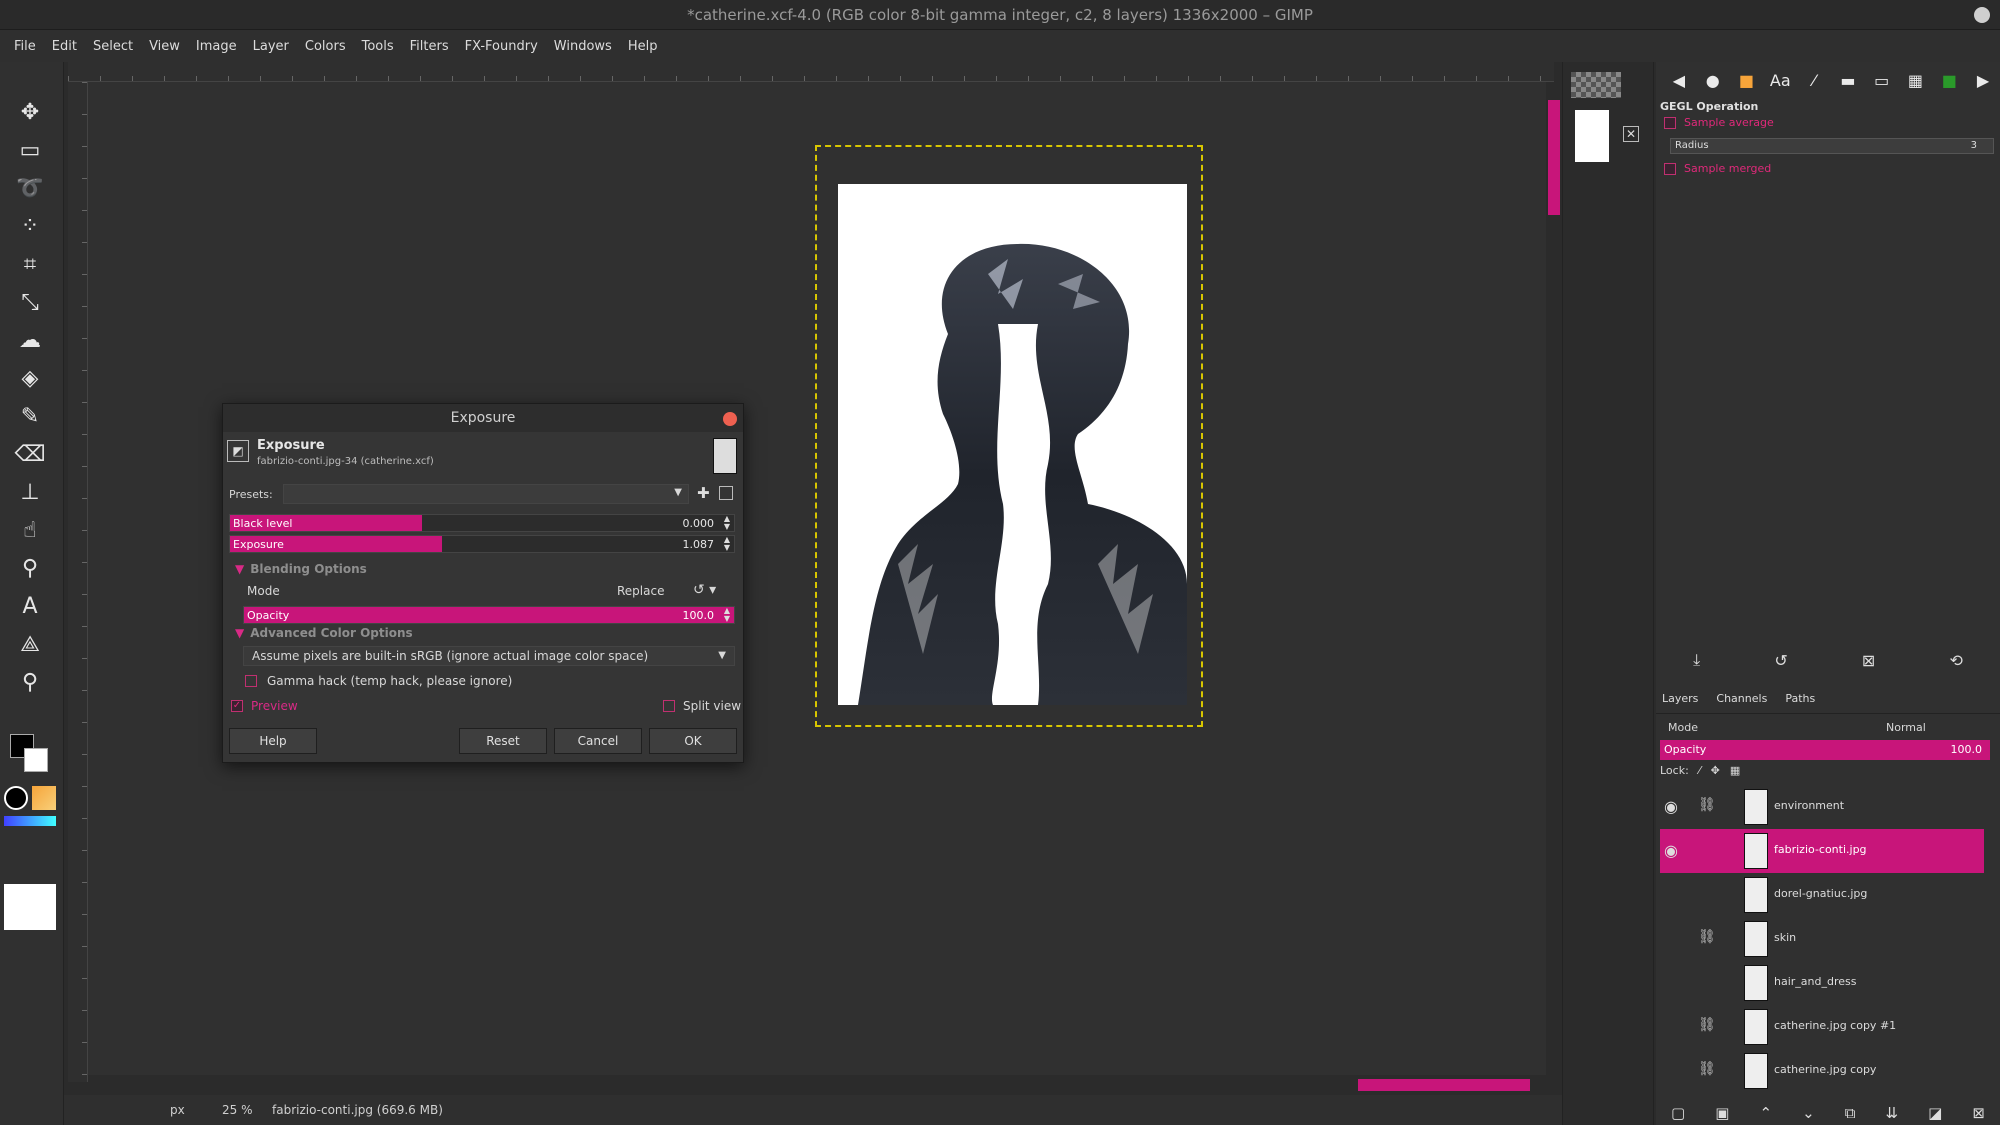 This screenshot has width=2000, height=1125. What do you see at coordinates (30, 226) in the screenshot?
I see `fuzzy-select-tool-icon: ⁘` at bounding box center [30, 226].